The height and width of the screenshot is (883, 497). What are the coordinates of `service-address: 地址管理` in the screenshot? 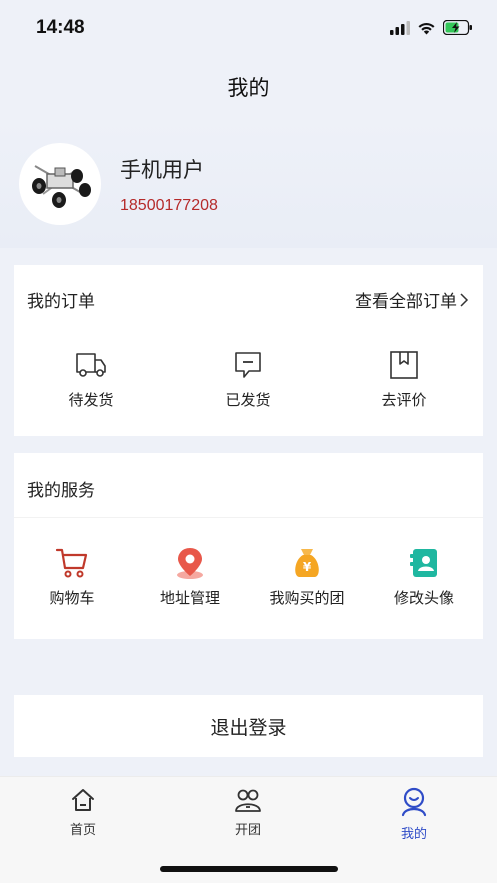 It's located at (190, 577).